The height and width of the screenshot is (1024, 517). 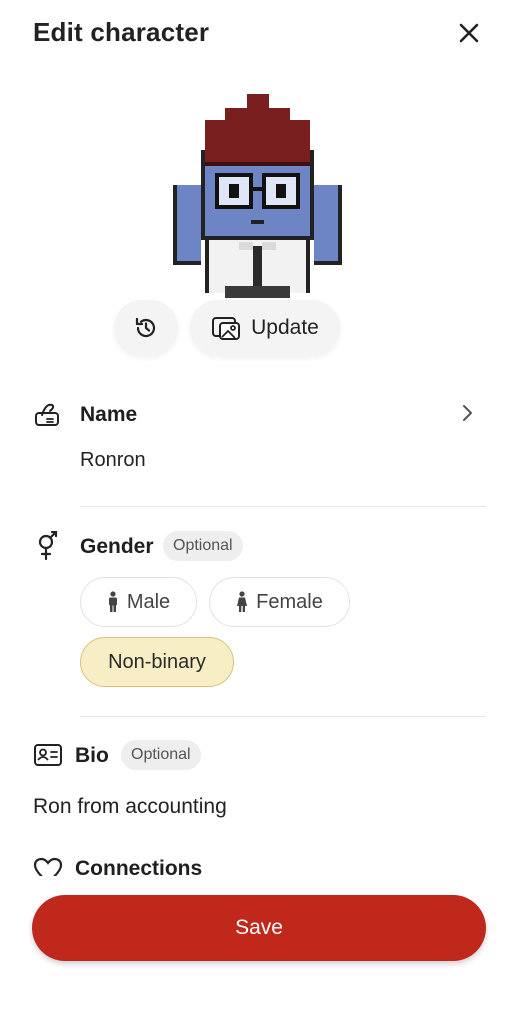 I want to click on gender-option-female: Female, so click(x=279, y=602).